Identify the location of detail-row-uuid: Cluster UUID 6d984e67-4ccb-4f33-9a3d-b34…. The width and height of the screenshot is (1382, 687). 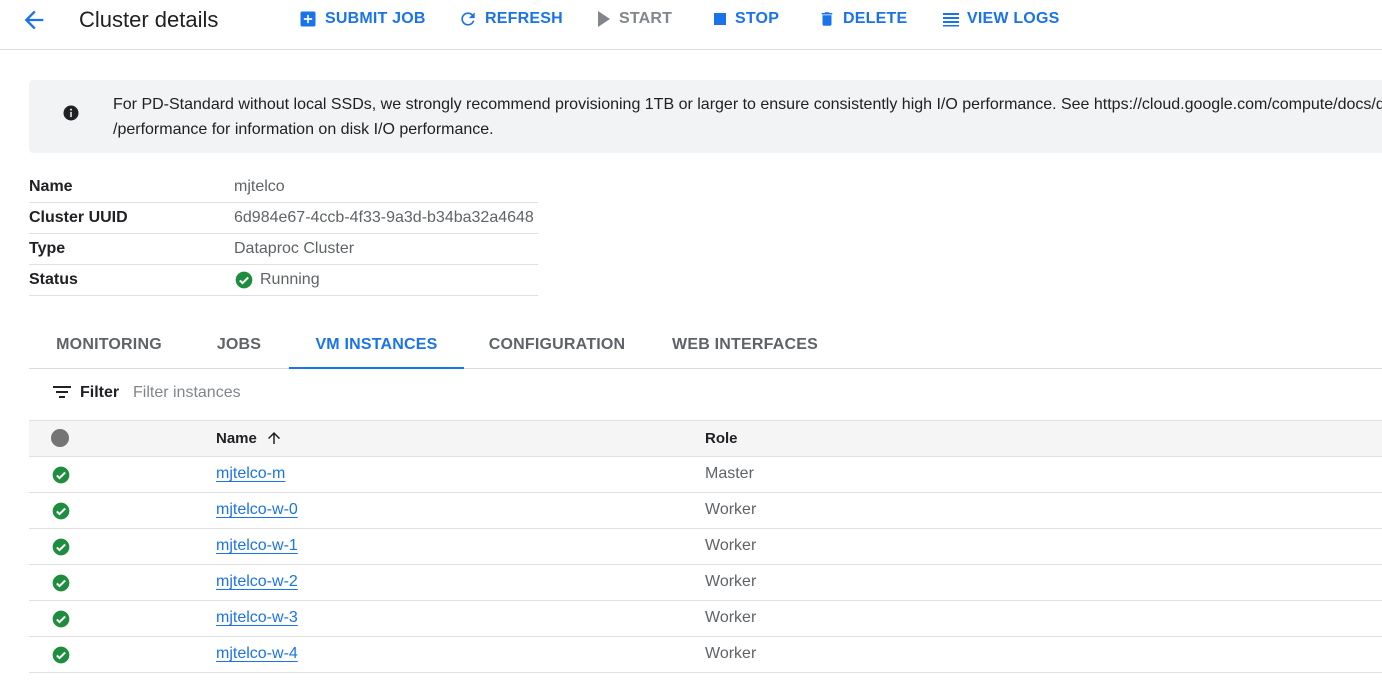
(283, 218).